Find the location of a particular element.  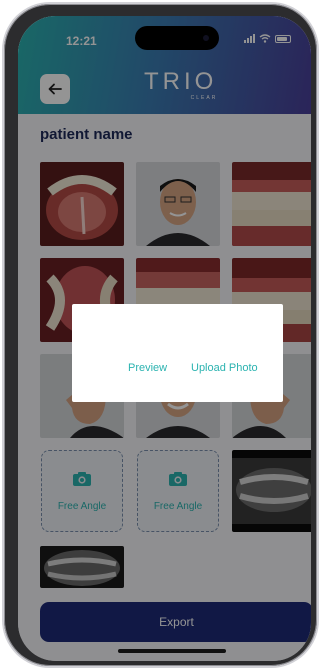

photo-action-dialog: Preview Upload Photo is located at coordinates (177, 353).